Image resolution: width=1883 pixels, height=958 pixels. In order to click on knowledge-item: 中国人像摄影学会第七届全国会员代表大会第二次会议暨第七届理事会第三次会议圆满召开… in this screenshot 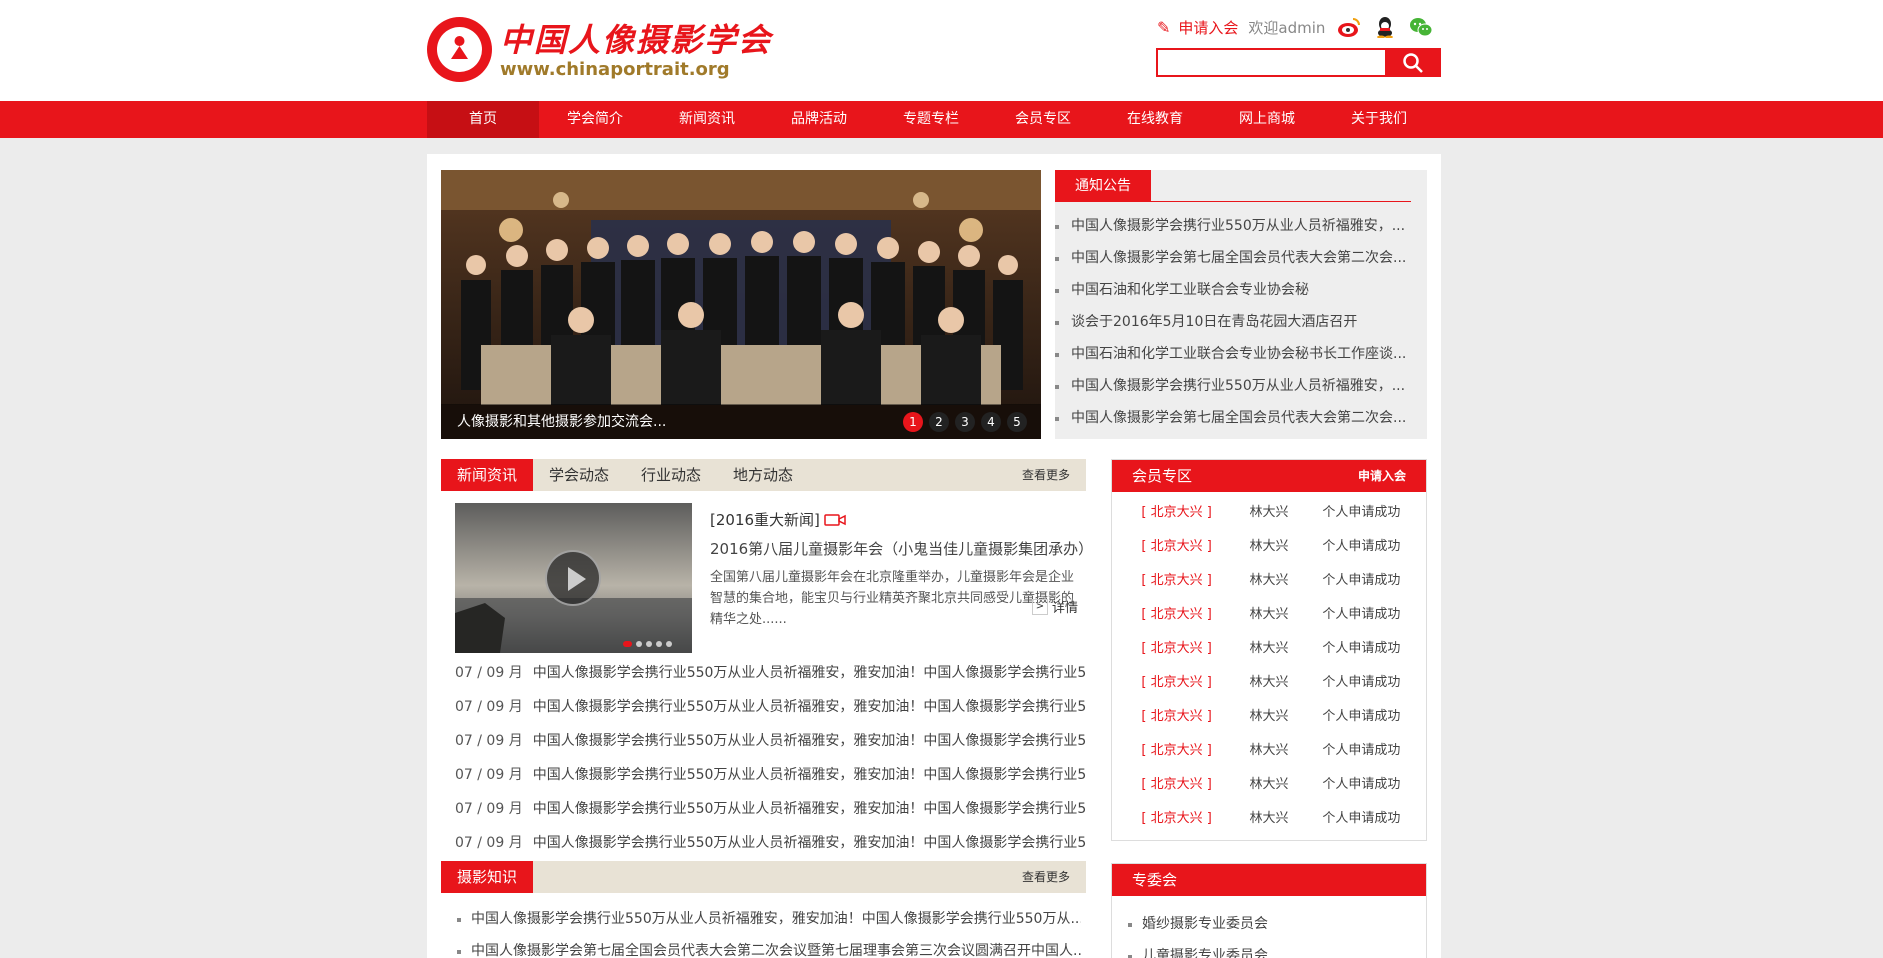, I will do `click(761, 946)`.